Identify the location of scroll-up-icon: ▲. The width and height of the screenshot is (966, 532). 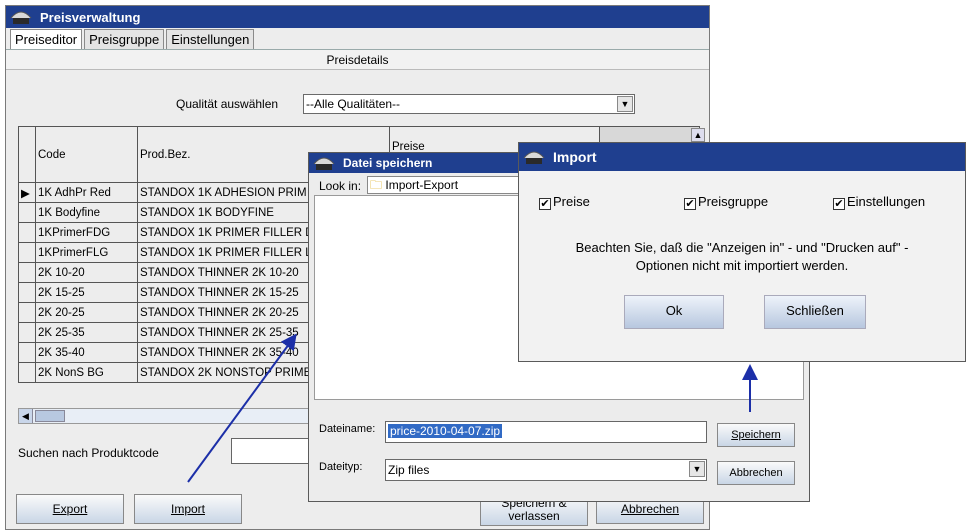
(698, 135).